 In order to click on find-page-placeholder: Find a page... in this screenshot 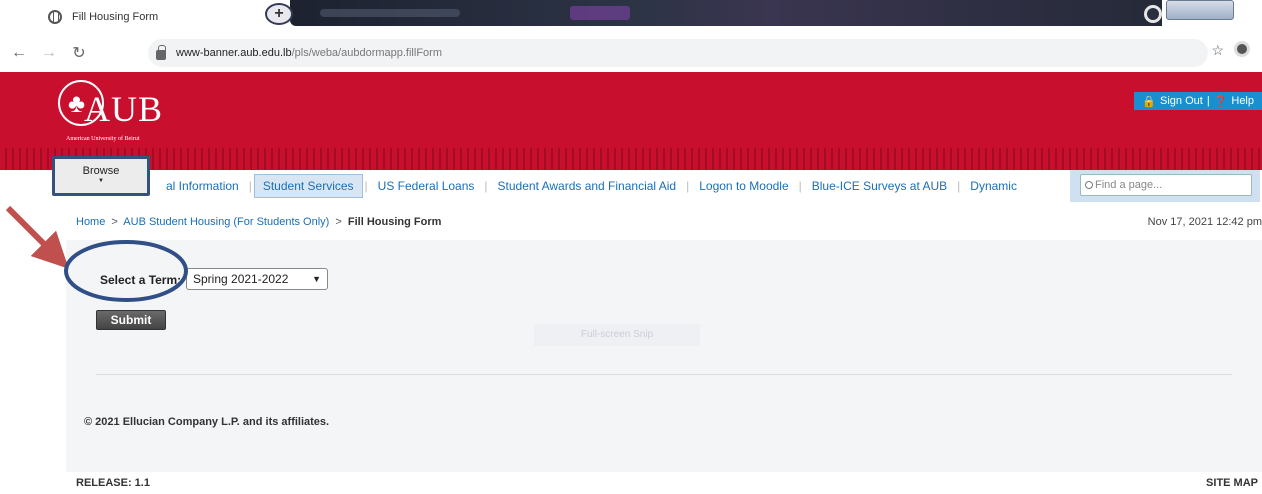, I will do `click(1129, 185)`.